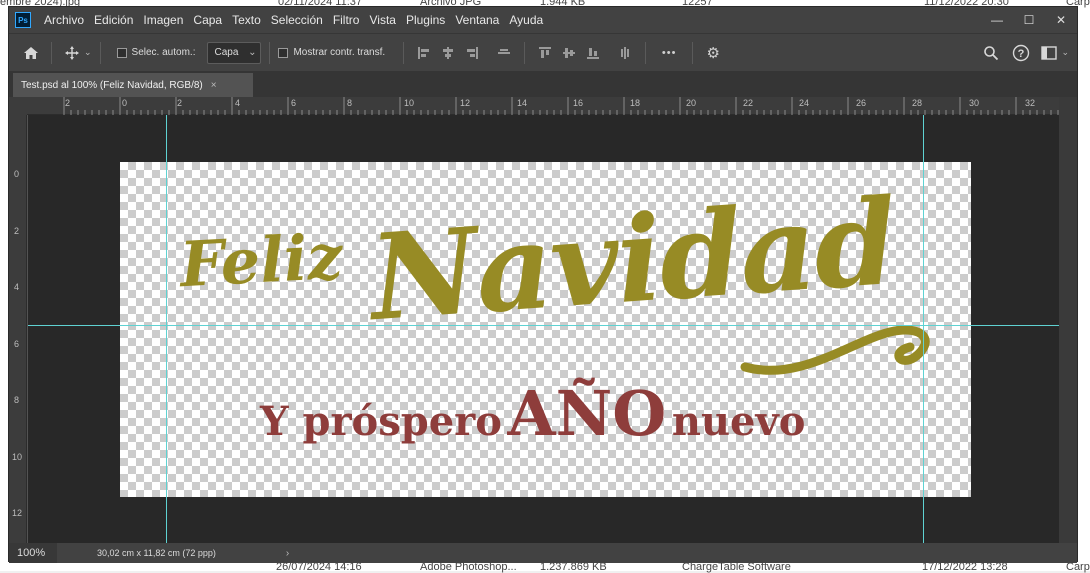  I want to click on window-controls: — ☐ ✕, so click(1029, 20).